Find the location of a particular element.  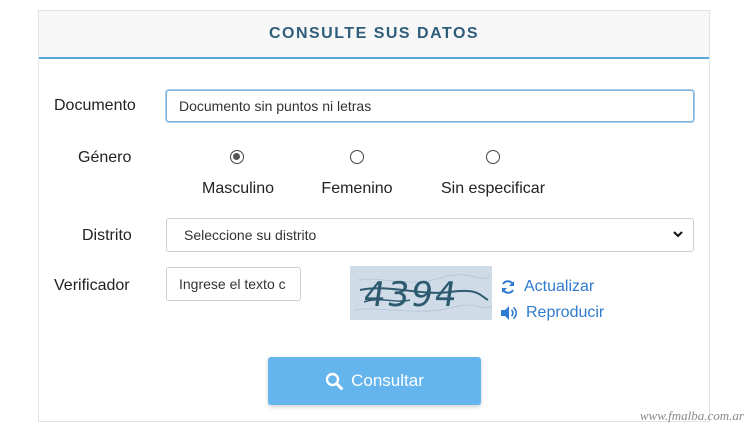

captcha-image: 4394 is located at coordinates (421, 293).